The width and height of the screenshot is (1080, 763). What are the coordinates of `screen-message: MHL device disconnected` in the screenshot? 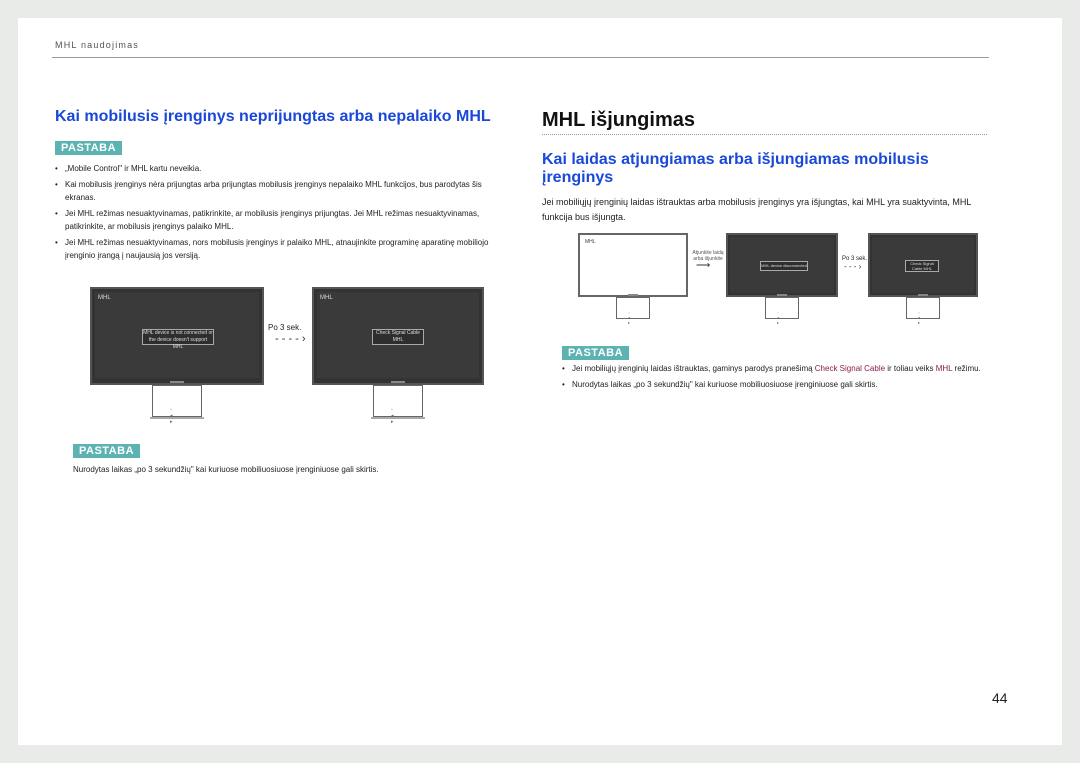 It's located at (784, 266).